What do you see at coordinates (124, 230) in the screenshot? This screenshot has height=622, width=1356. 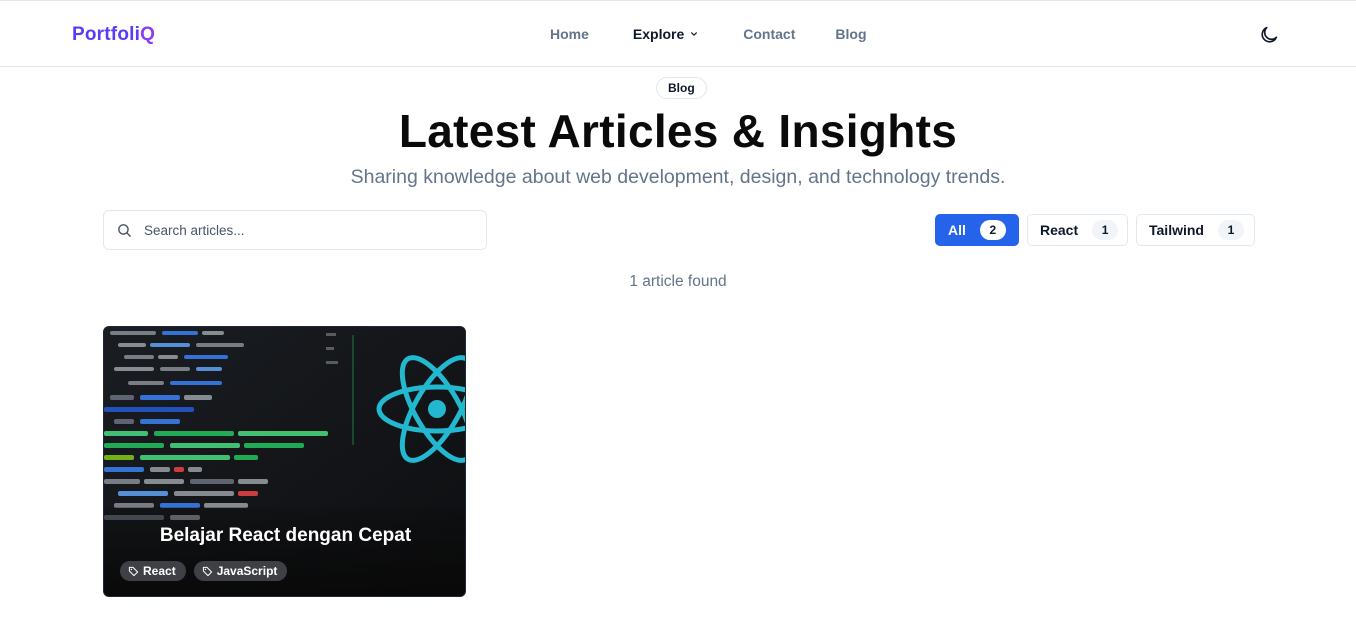 I see `search-icon` at bounding box center [124, 230].